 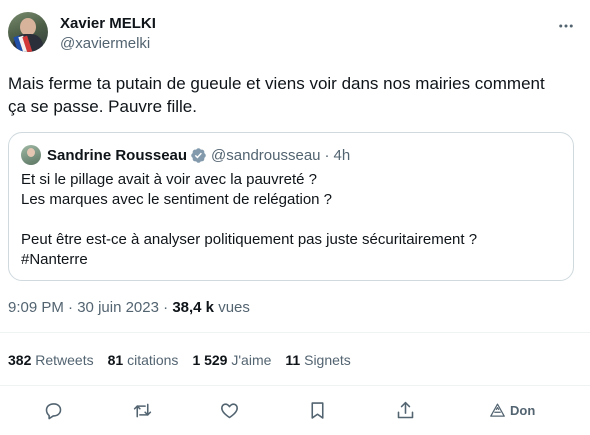 I want to click on quoted-text-line, so click(x=291, y=220).